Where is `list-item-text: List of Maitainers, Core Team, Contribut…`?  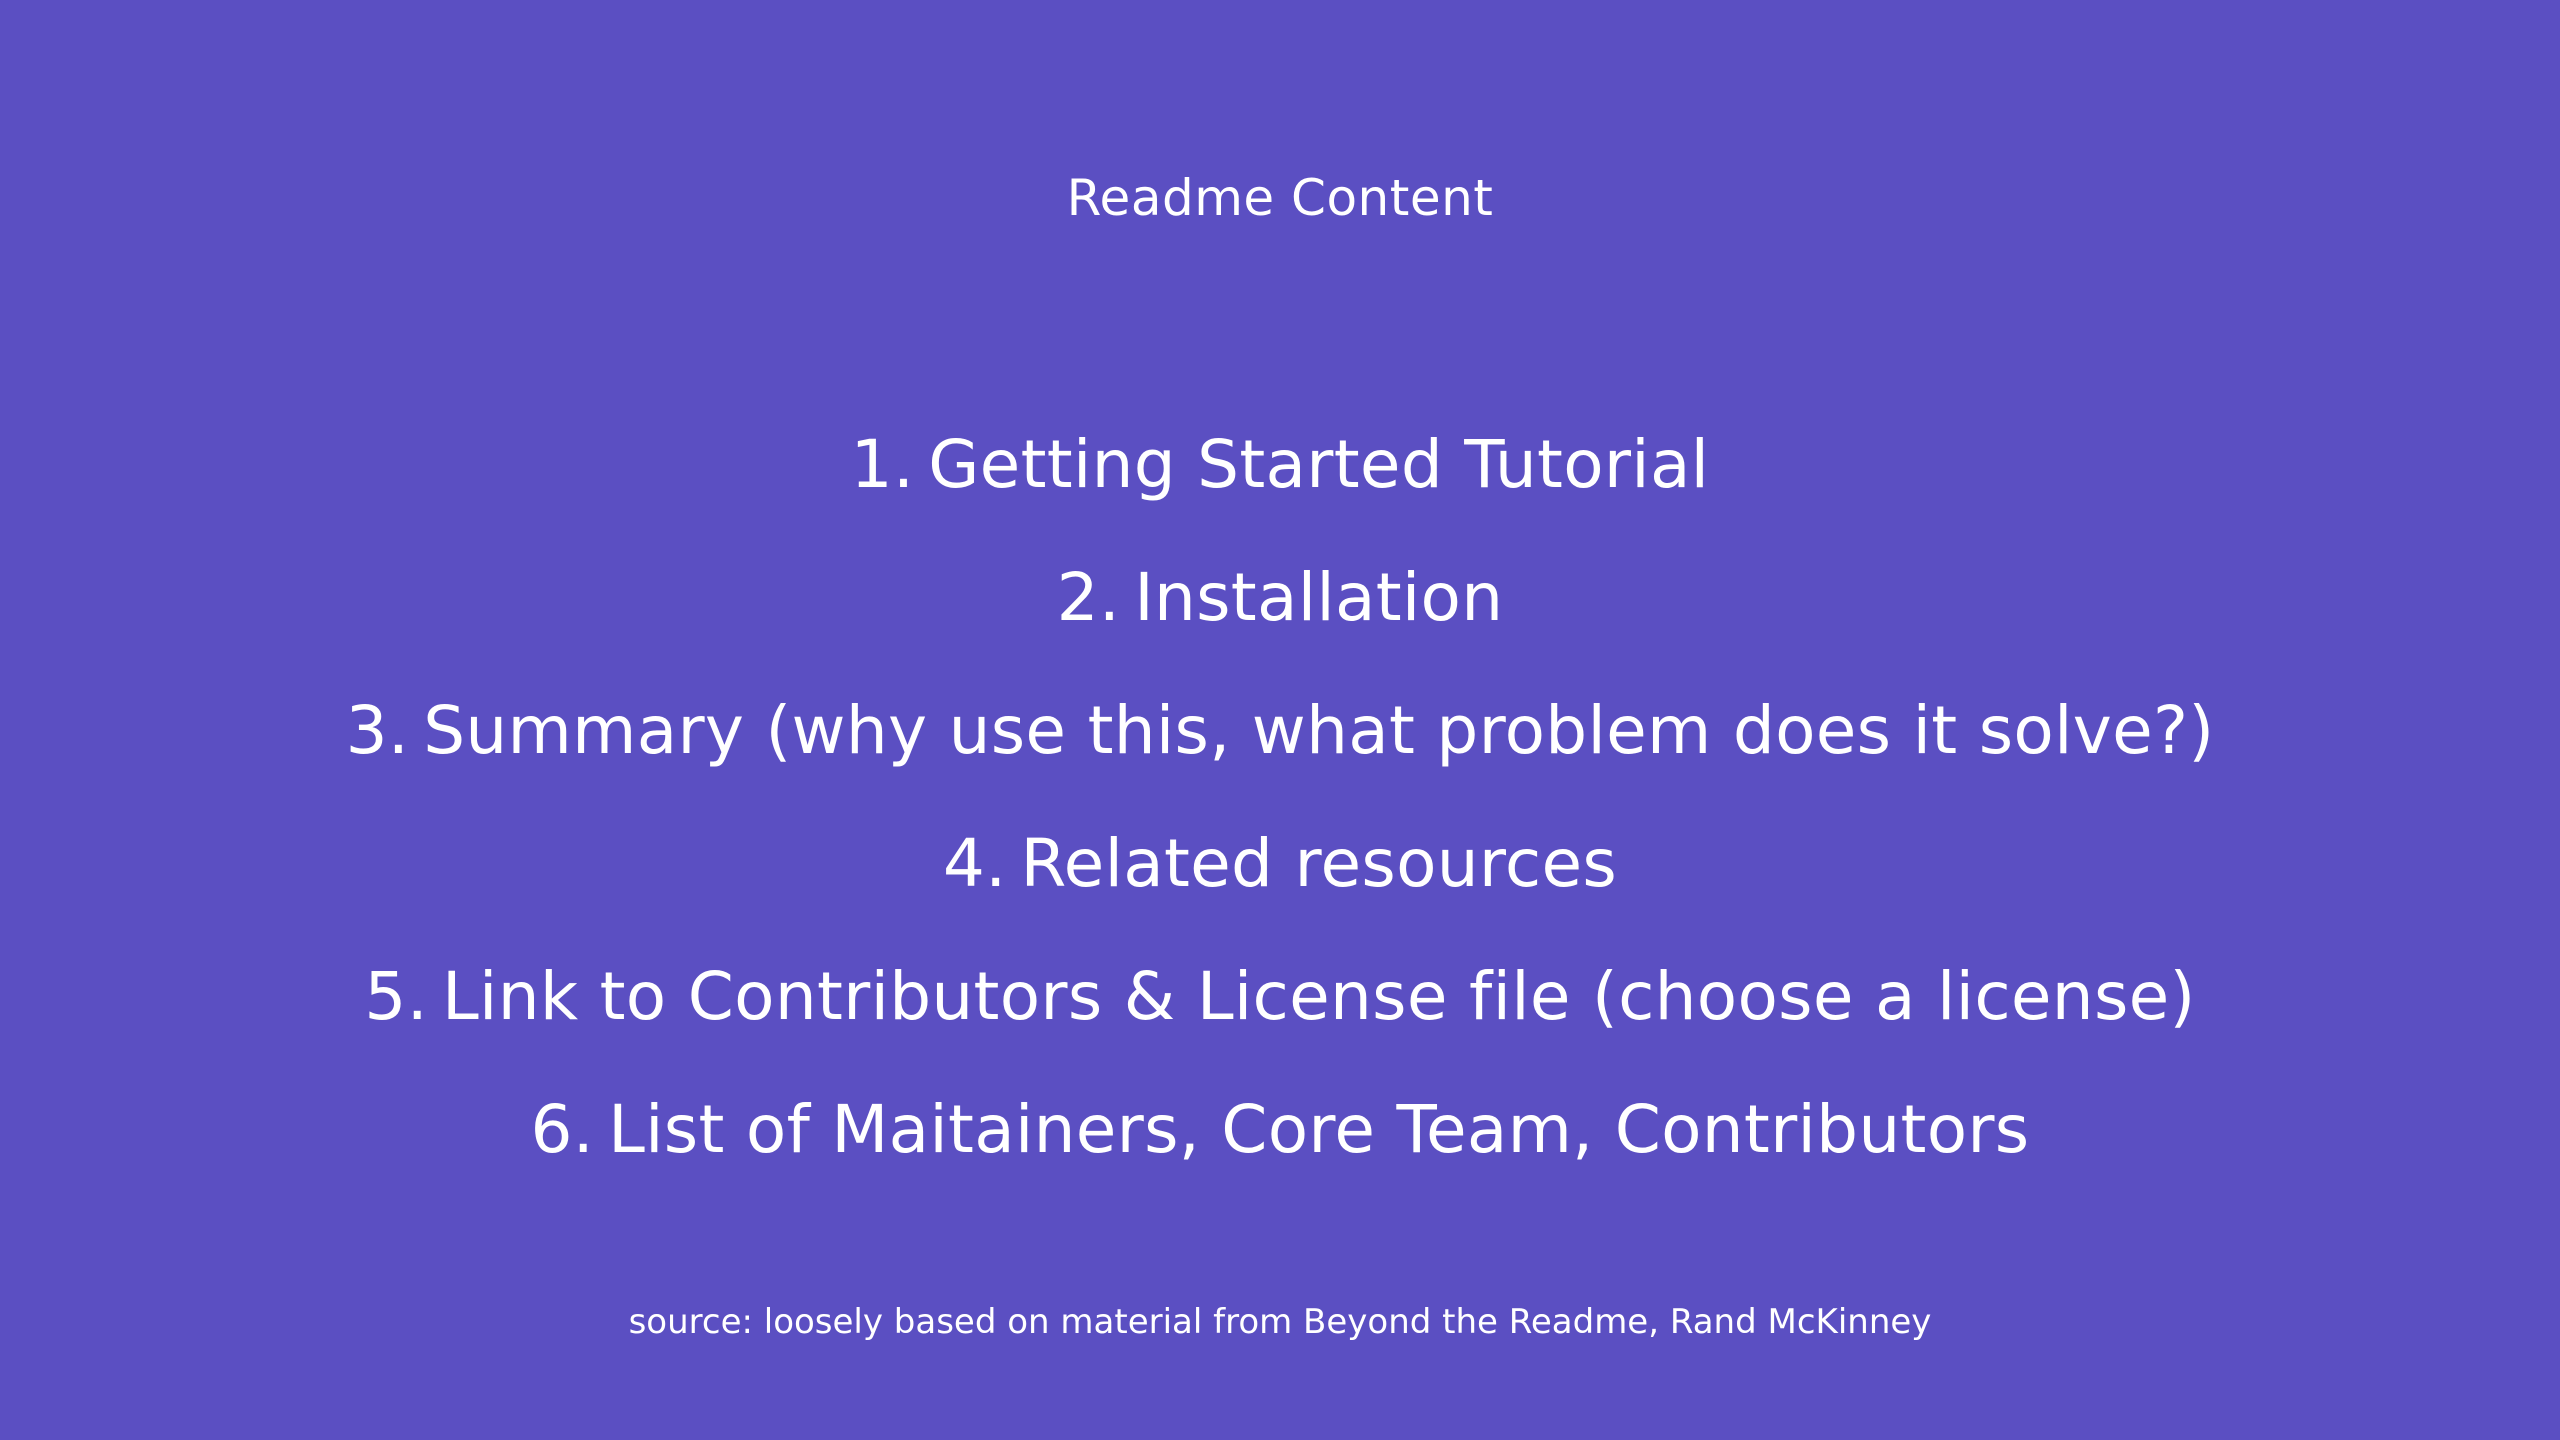
list-item-text: List of Maitainers, Core Team, Contribut… is located at coordinates (1319, 1129).